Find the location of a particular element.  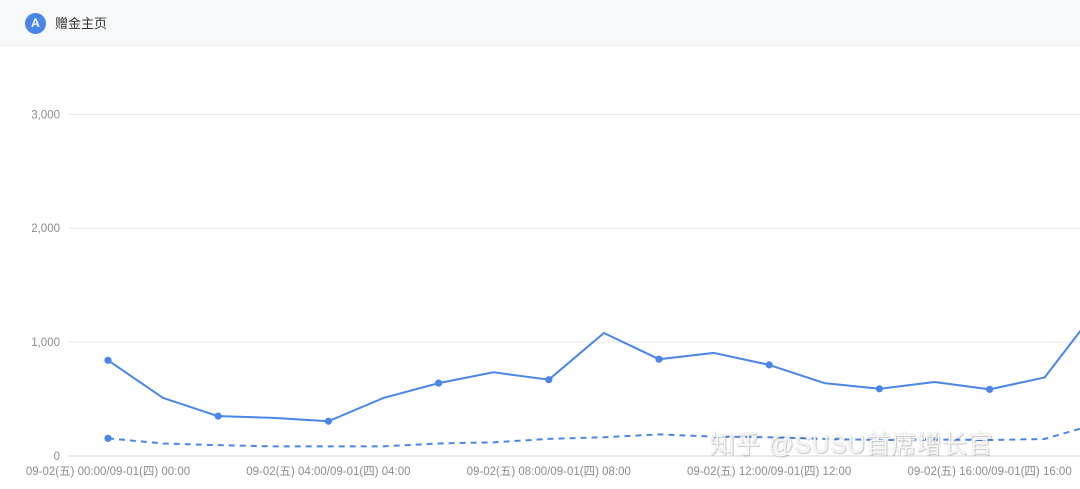

page-title: 赠金主页 is located at coordinates (81, 23).